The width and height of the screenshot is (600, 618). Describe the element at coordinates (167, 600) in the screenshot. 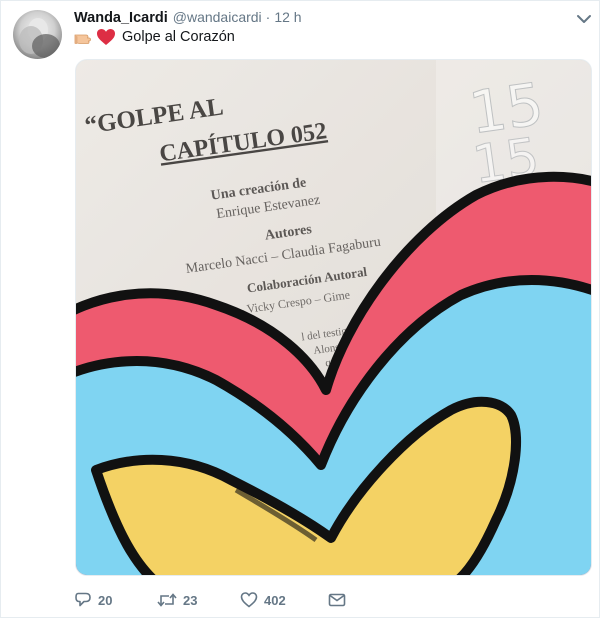

I see `retweet-icon` at that location.